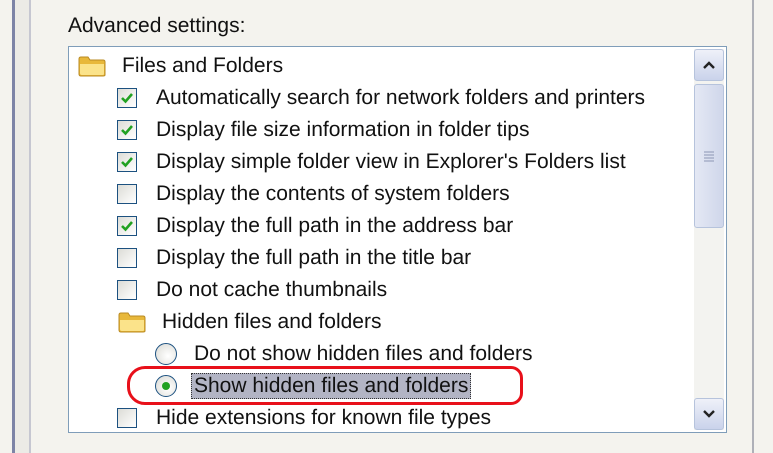  What do you see at coordinates (331, 386) in the screenshot?
I see `radio-label: Show hidden files and folders` at bounding box center [331, 386].